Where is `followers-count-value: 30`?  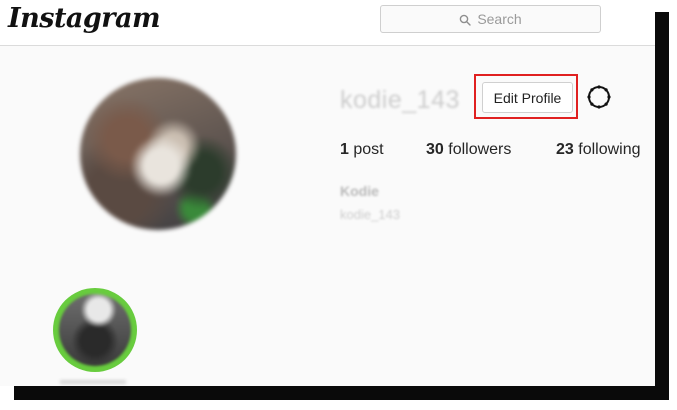 followers-count-value: 30 is located at coordinates (435, 149).